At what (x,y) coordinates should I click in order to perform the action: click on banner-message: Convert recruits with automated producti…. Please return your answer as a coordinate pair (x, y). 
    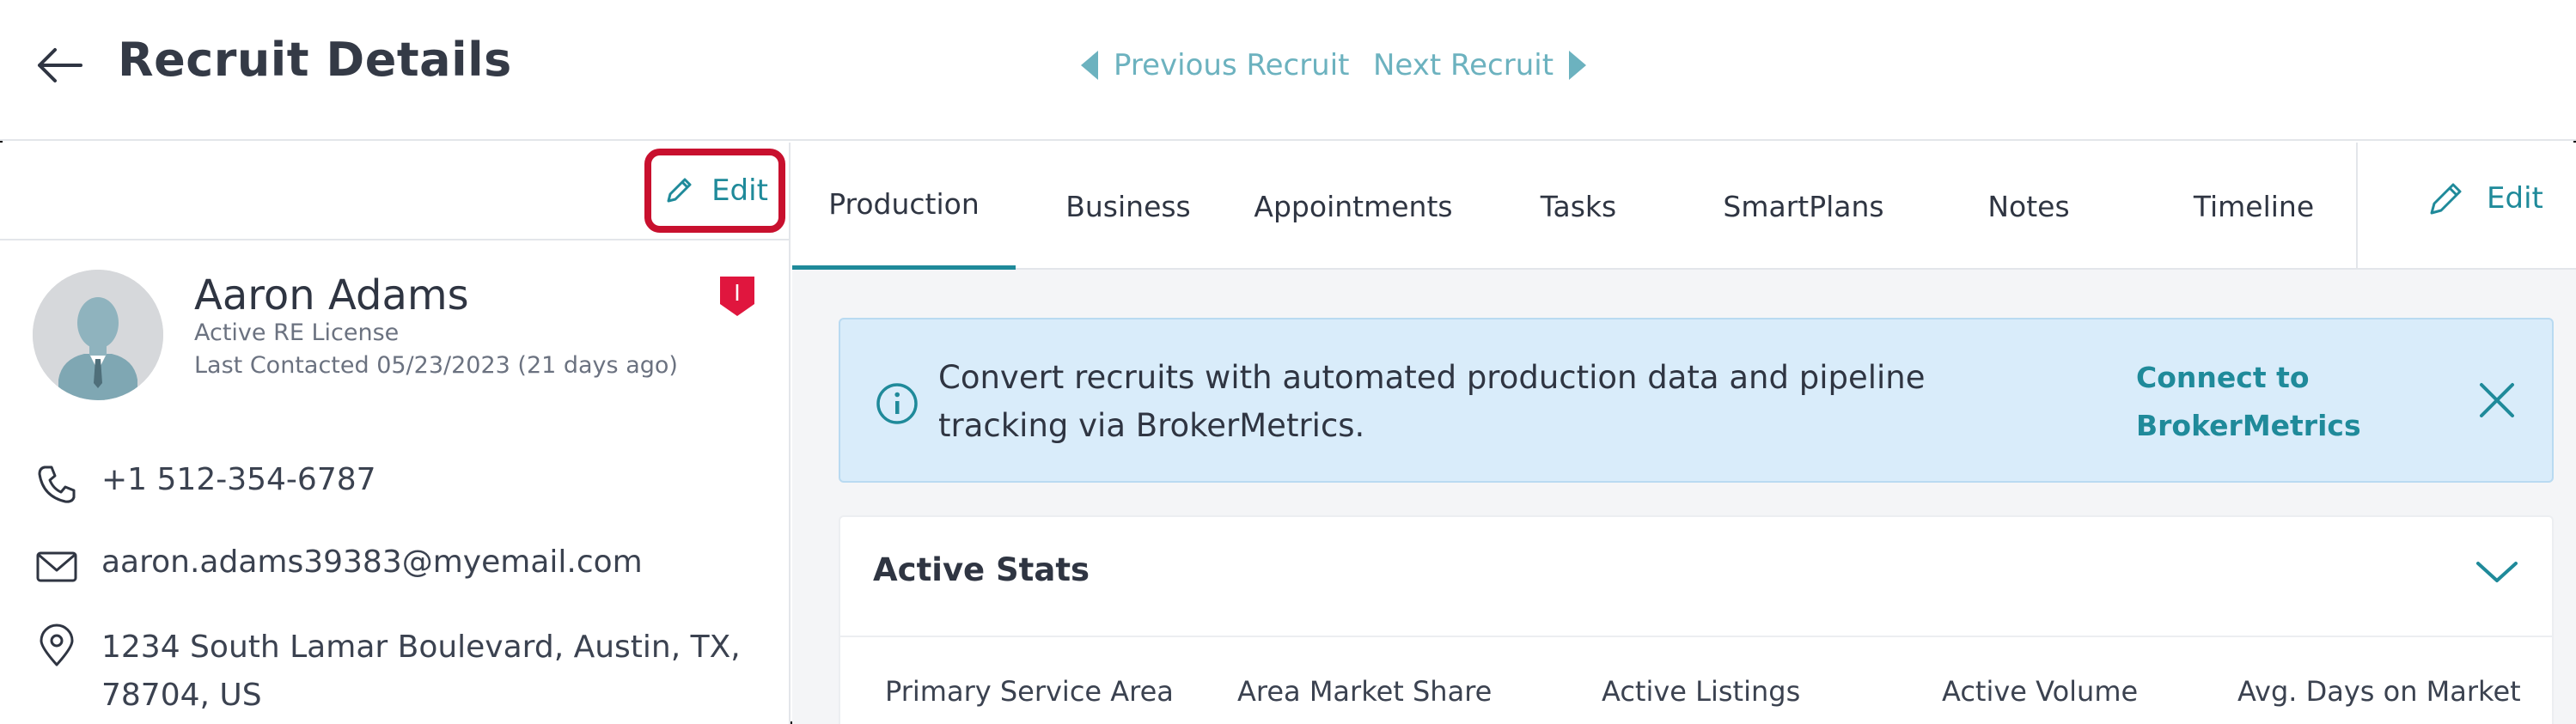
    Looking at the image, I should click on (1432, 401).